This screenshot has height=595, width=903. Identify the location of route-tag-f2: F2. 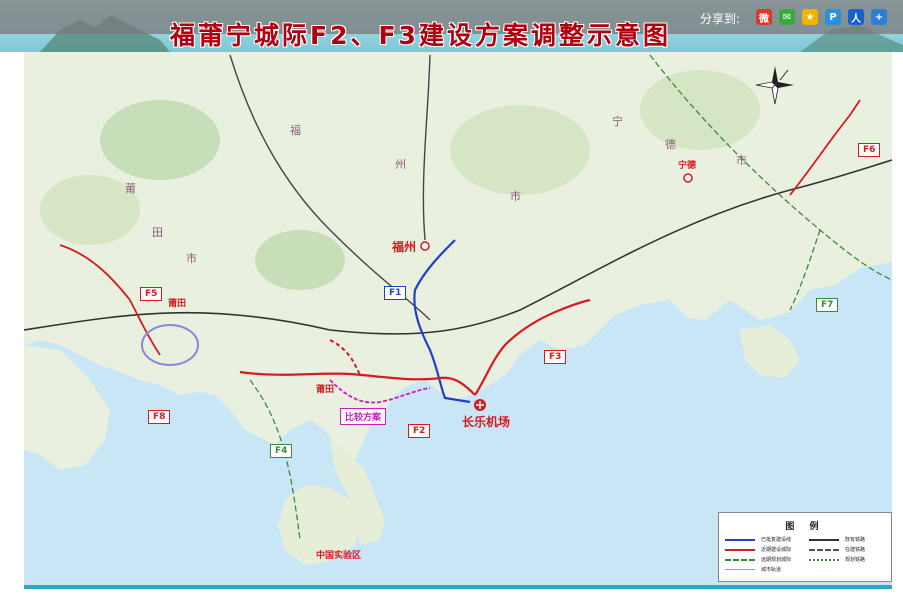
(419, 431).